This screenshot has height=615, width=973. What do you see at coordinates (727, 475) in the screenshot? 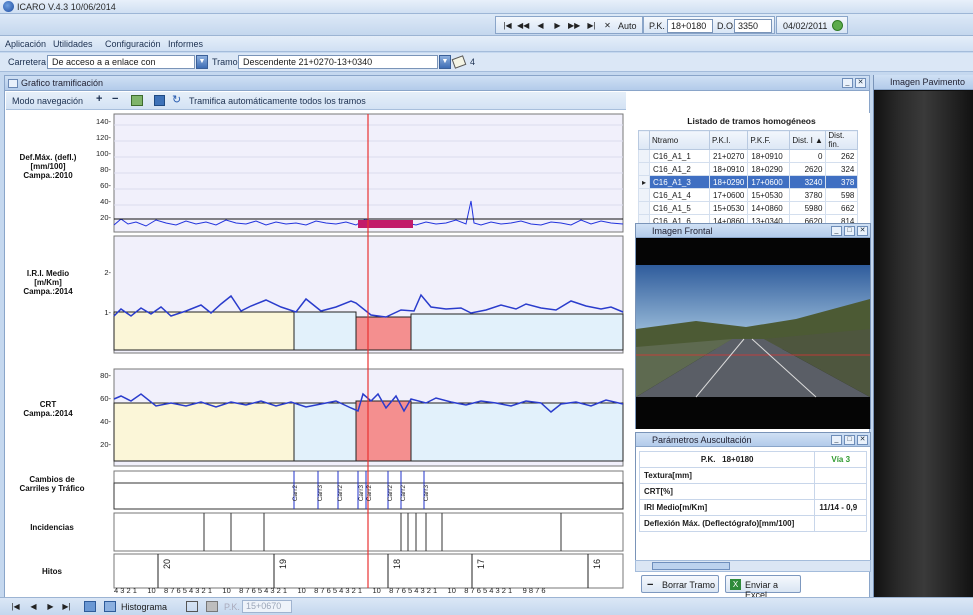
I see `param-label: Textura[mm]` at bounding box center [727, 475].